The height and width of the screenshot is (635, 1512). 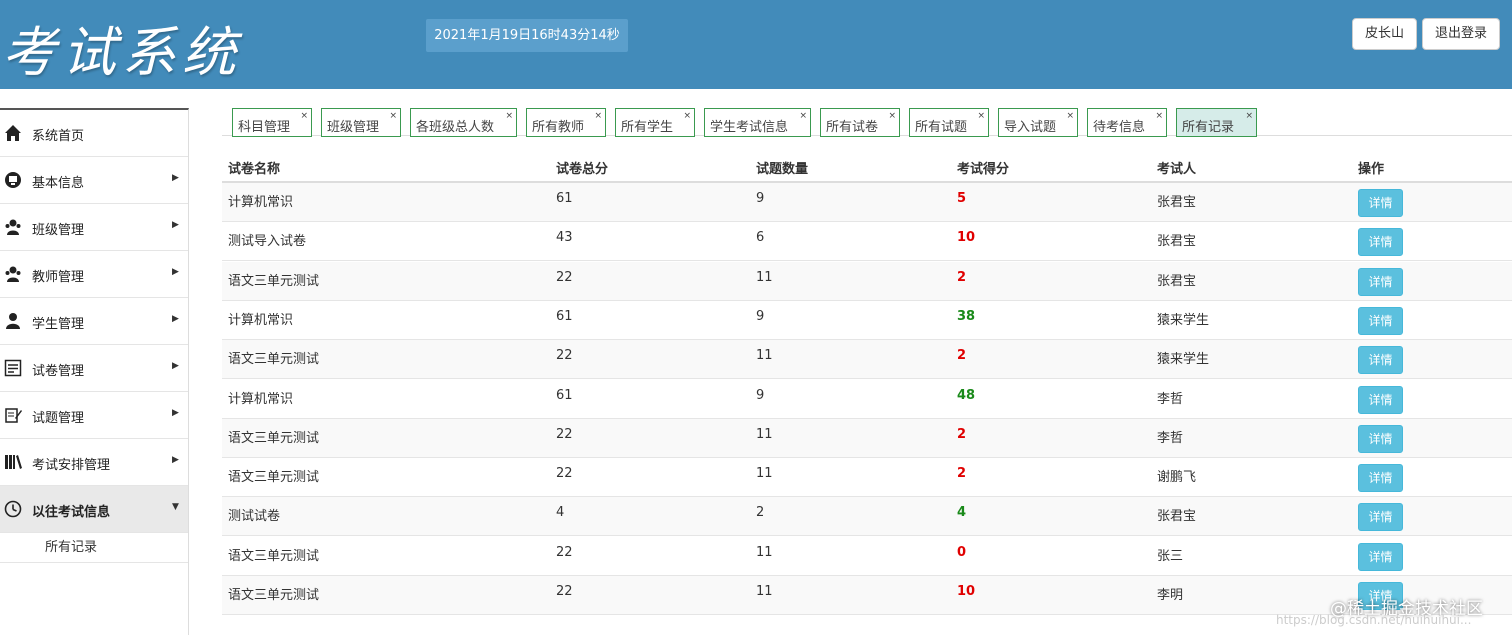 I want to click on sidebar-item-label: 试题管理, so click(x=58, y=418).